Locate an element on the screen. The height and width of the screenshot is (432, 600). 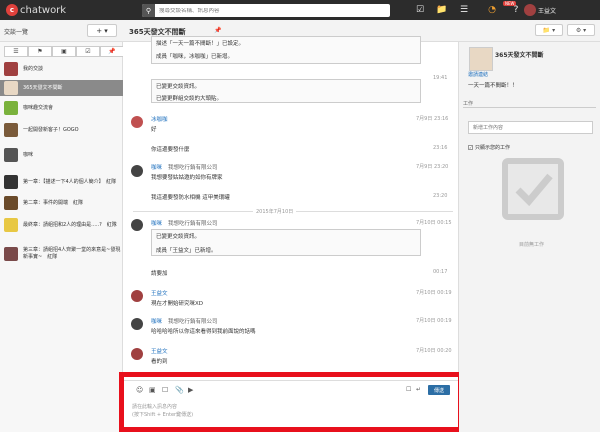
filter-pin-icon: 📌 is located at coordinates (112, 51).